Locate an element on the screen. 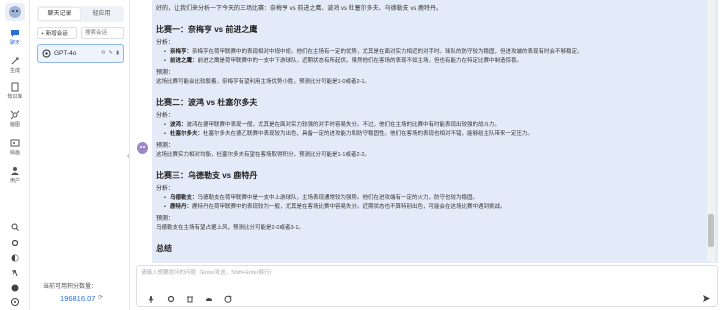 The height and width of the screenshot is (310, 720). refresh-credits-icon: ⟳ is located at coordinates (100, 297).